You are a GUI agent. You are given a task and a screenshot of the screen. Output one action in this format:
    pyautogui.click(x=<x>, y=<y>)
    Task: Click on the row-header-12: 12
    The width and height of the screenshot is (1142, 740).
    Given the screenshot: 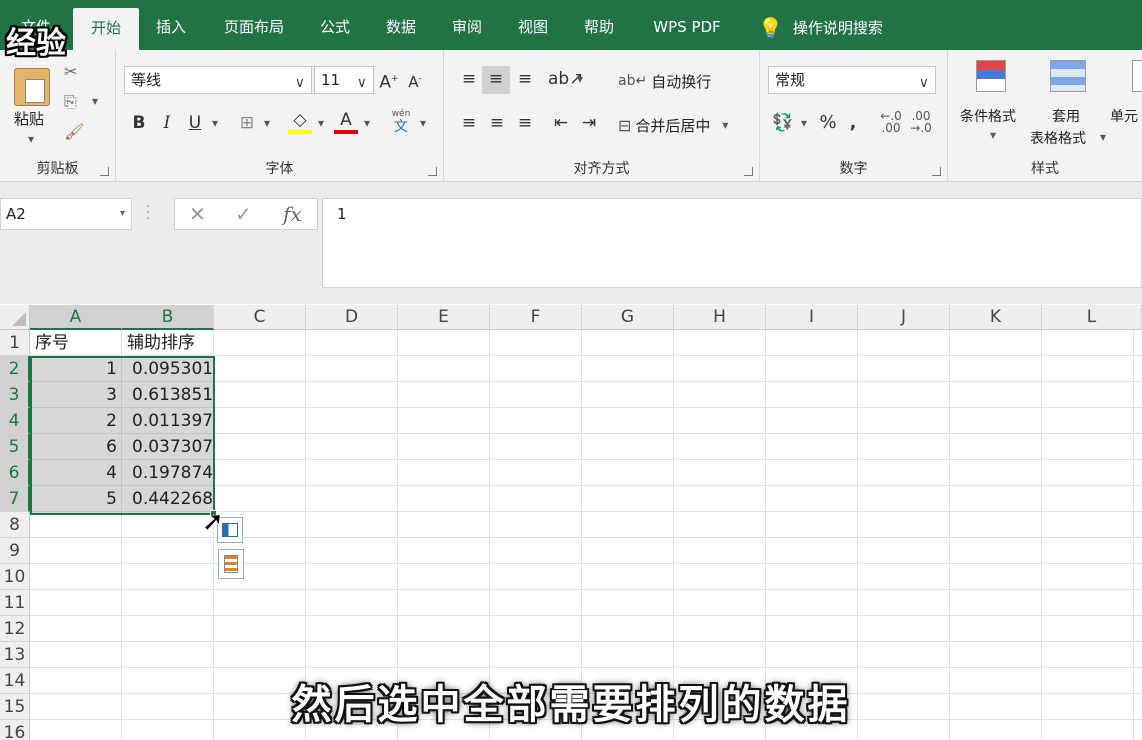 What is the action you would take?
    pyautogui.click(x=15, y=629)
    